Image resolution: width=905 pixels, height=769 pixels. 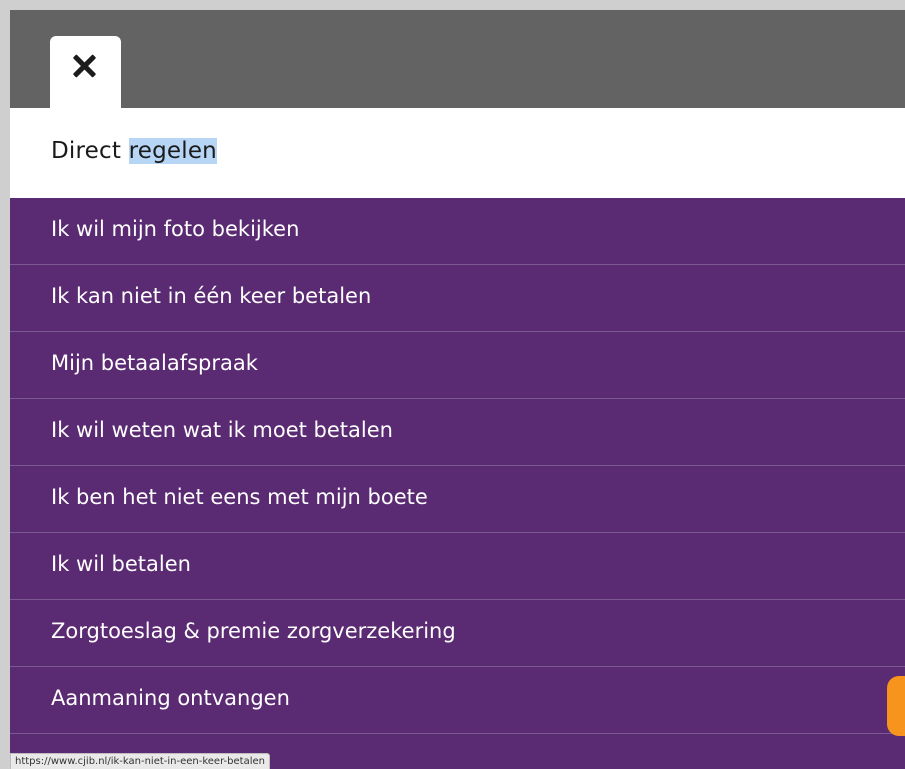 I want to click on menu-item-aanmaning-ontvangen: Aanmaning ontvangen, so click(x=457, y=700).